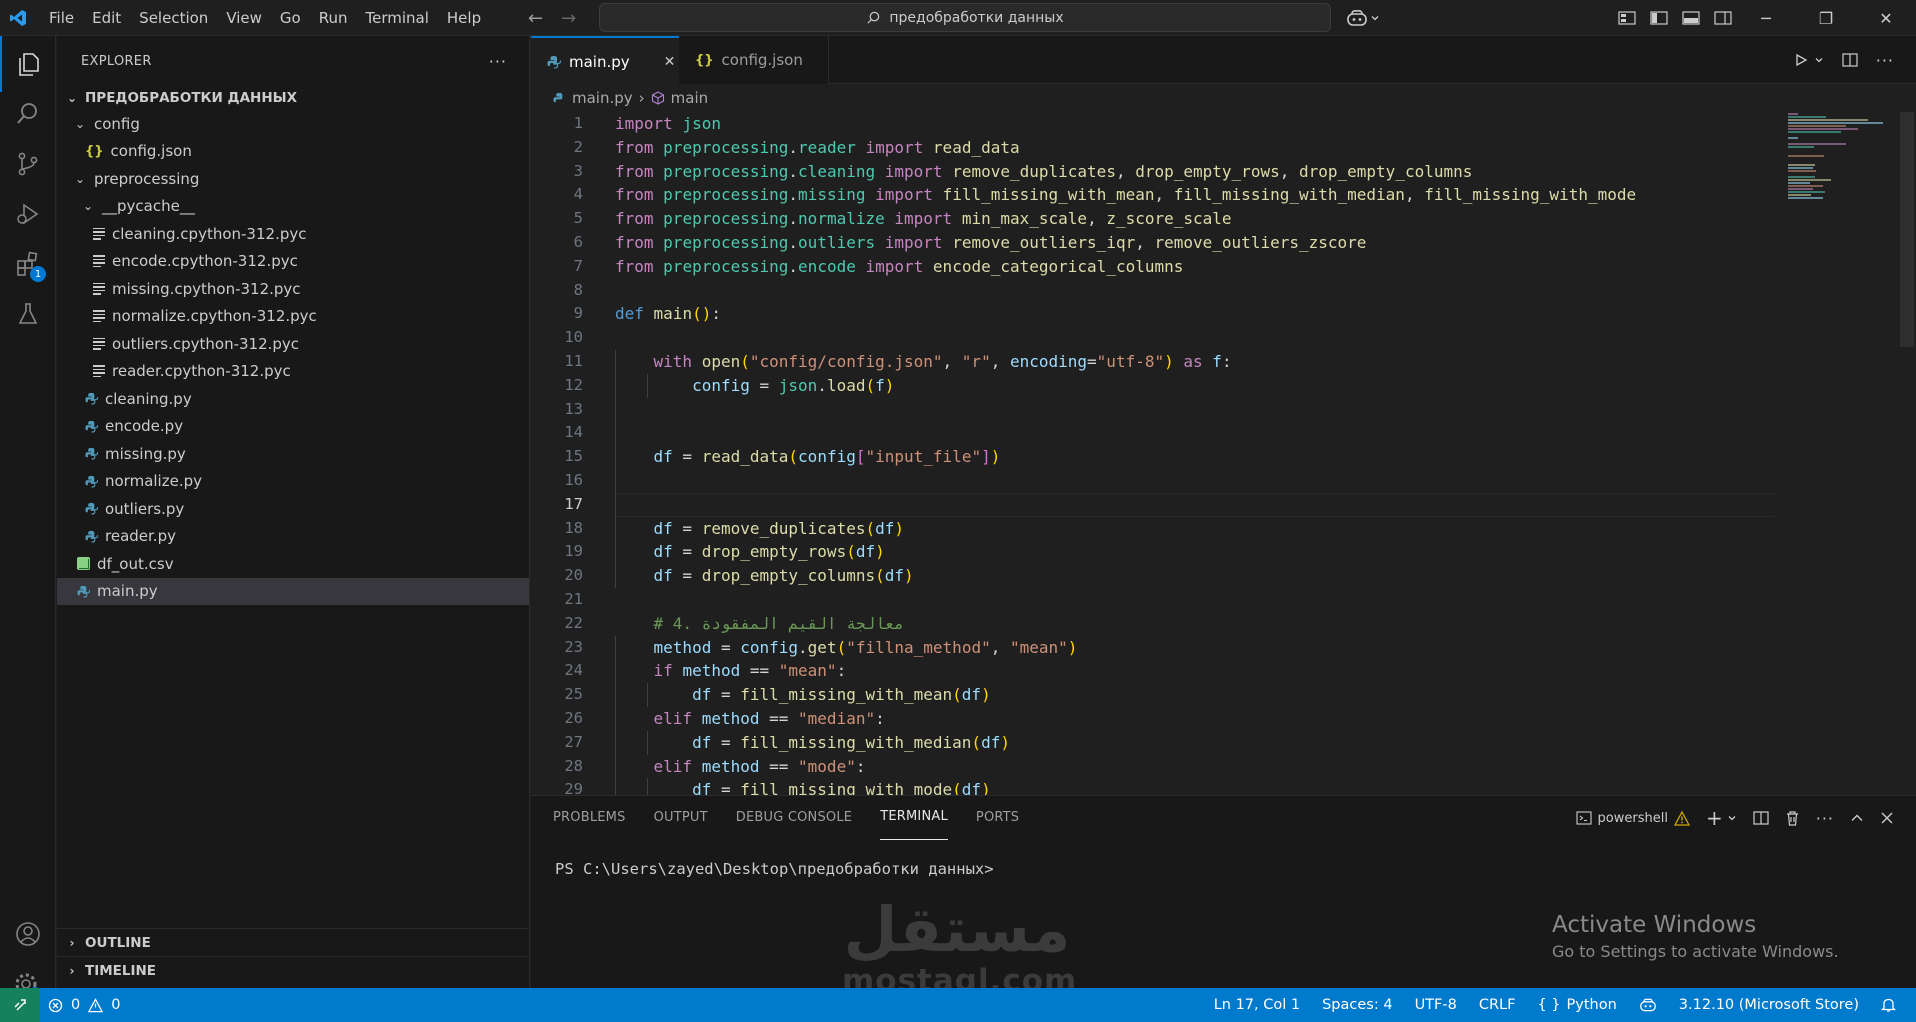 This screenshot has height=1022, width=1916. What do you see at coordinates (293, 289) in the screenshot?
I see `tree-file: missing.cpython-312.pyc` at bounding box center [293, 289].